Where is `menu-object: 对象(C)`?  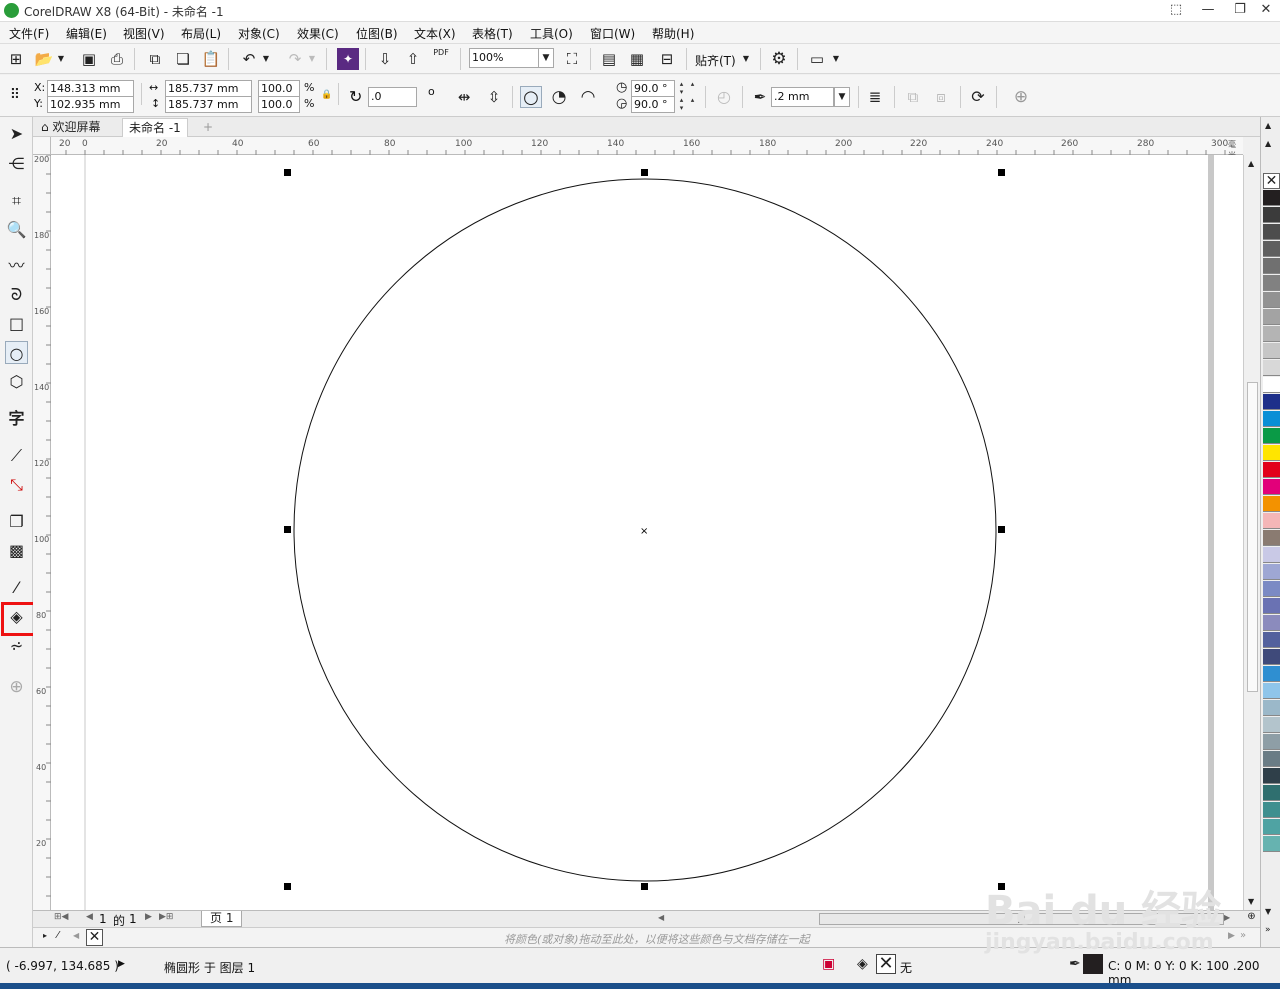 menu-object: 对象(C) is located at coordinates (259, 33).